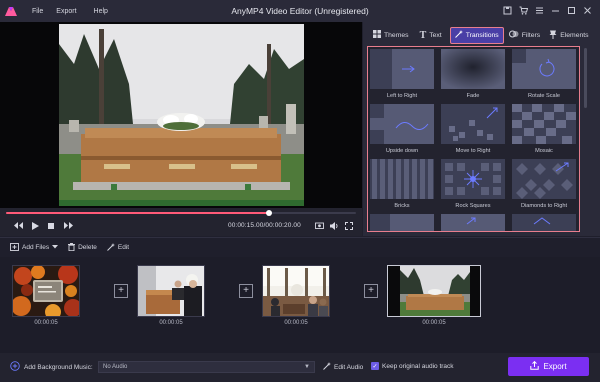 The height and width of the screenshot is (382, 600). Describe the element at coordinates (349, 367) in the screenshot. I see `edit-audio-label: Edit Audio` at that location.